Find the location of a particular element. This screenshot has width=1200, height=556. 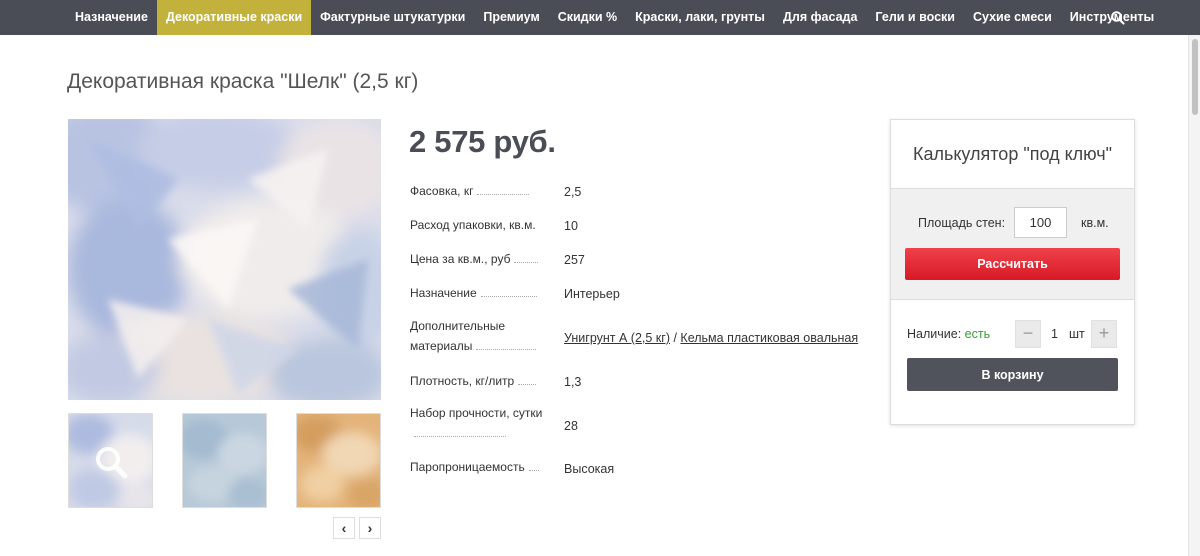

nav-item-gels-waxes: Гели и воски is located at coordinates (915, 17).